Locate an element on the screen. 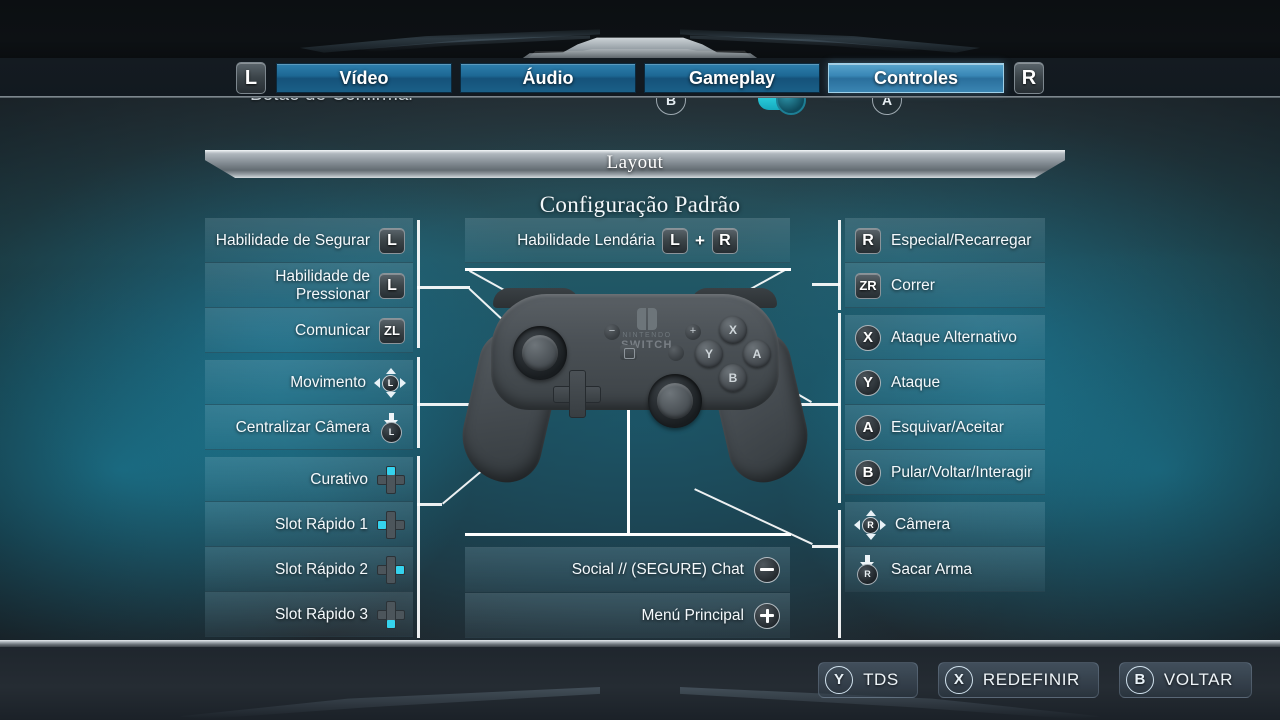  center-row-social-chat: Social // (SEGURE) Chat is located at coordinates (627, 569).